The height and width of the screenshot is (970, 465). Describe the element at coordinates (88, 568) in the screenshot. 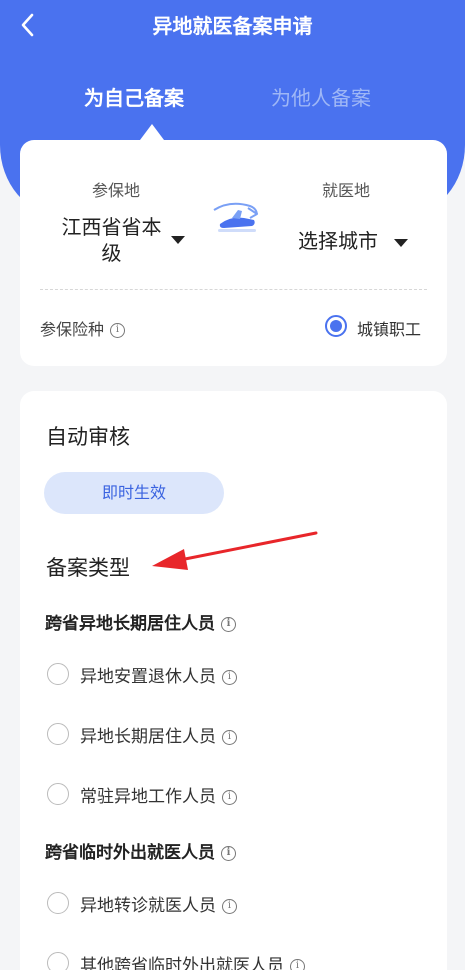

I see `filing-type-title: 备案类型` at that location.